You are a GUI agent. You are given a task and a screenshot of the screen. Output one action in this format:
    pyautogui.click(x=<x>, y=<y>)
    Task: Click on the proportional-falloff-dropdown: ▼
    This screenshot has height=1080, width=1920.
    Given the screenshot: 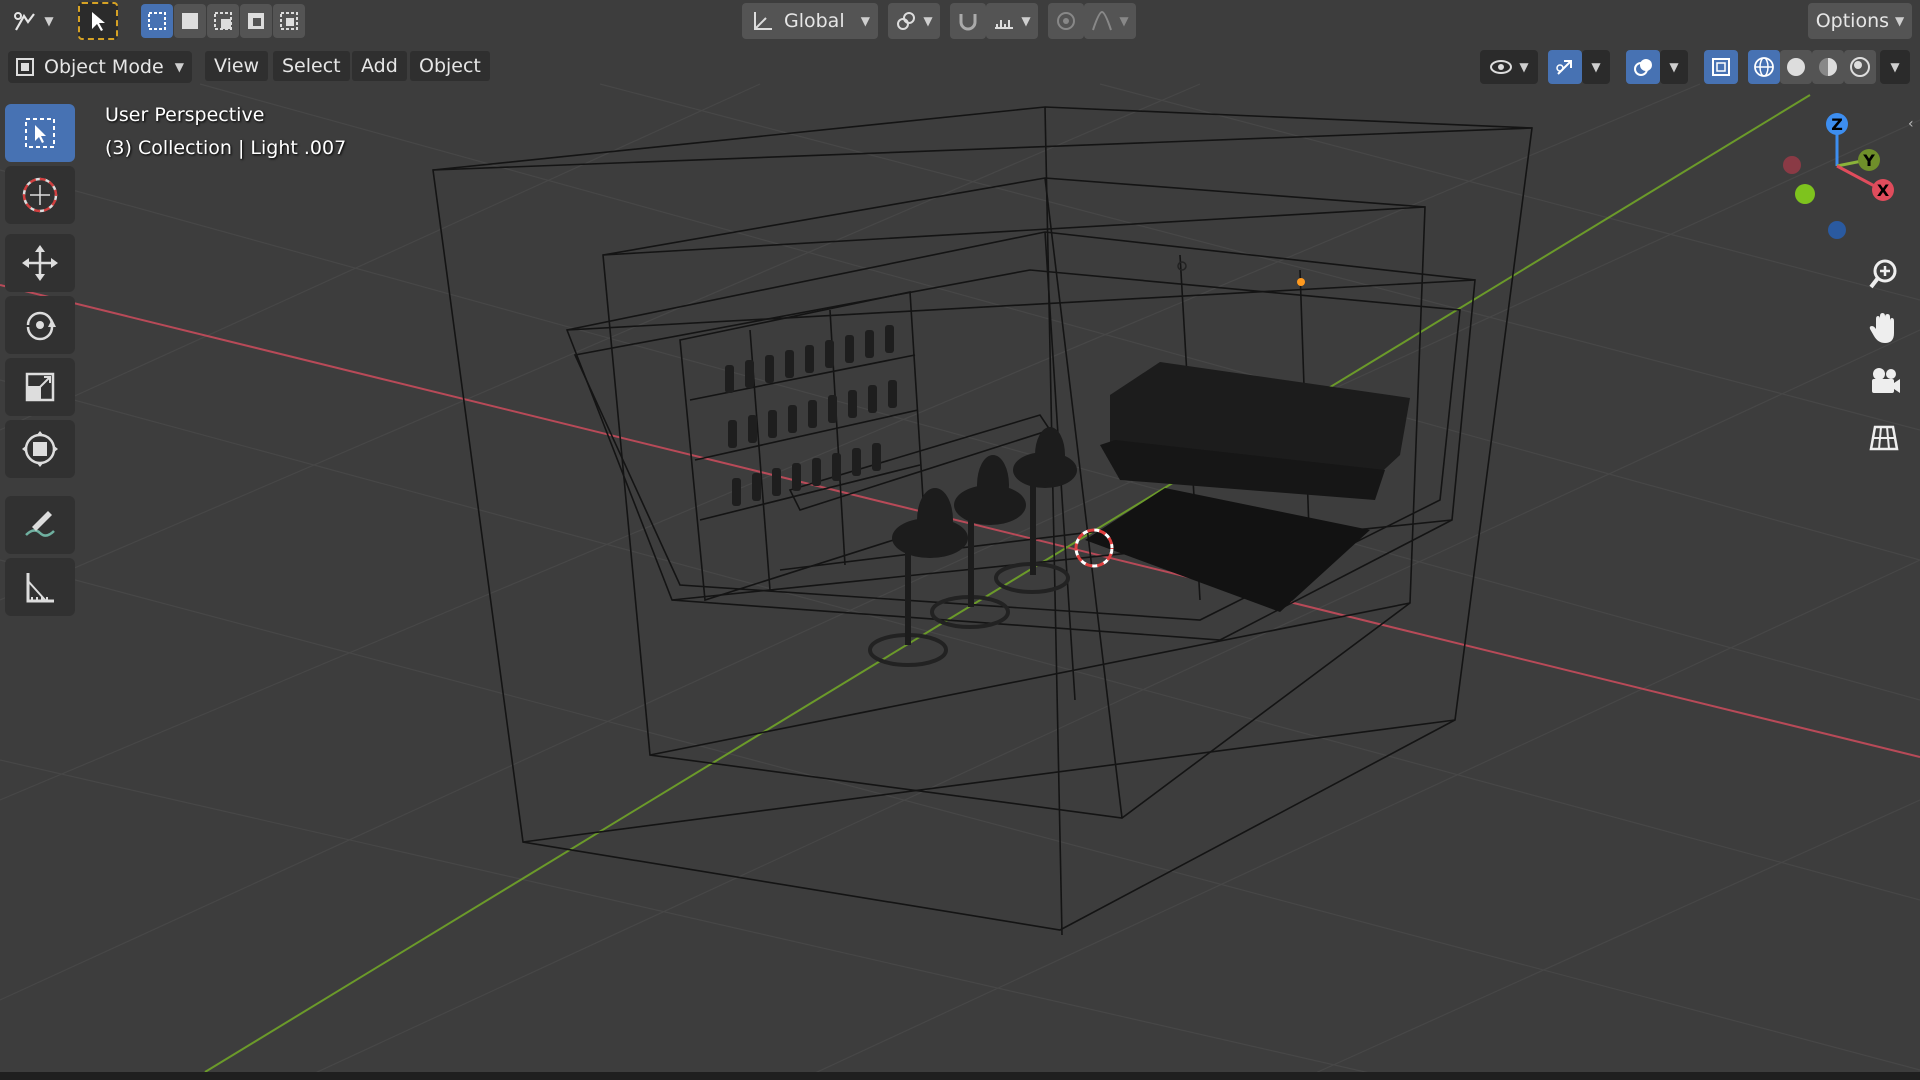 What is the action you would take?
    pyautogui.click(x=1110, y=21)
    